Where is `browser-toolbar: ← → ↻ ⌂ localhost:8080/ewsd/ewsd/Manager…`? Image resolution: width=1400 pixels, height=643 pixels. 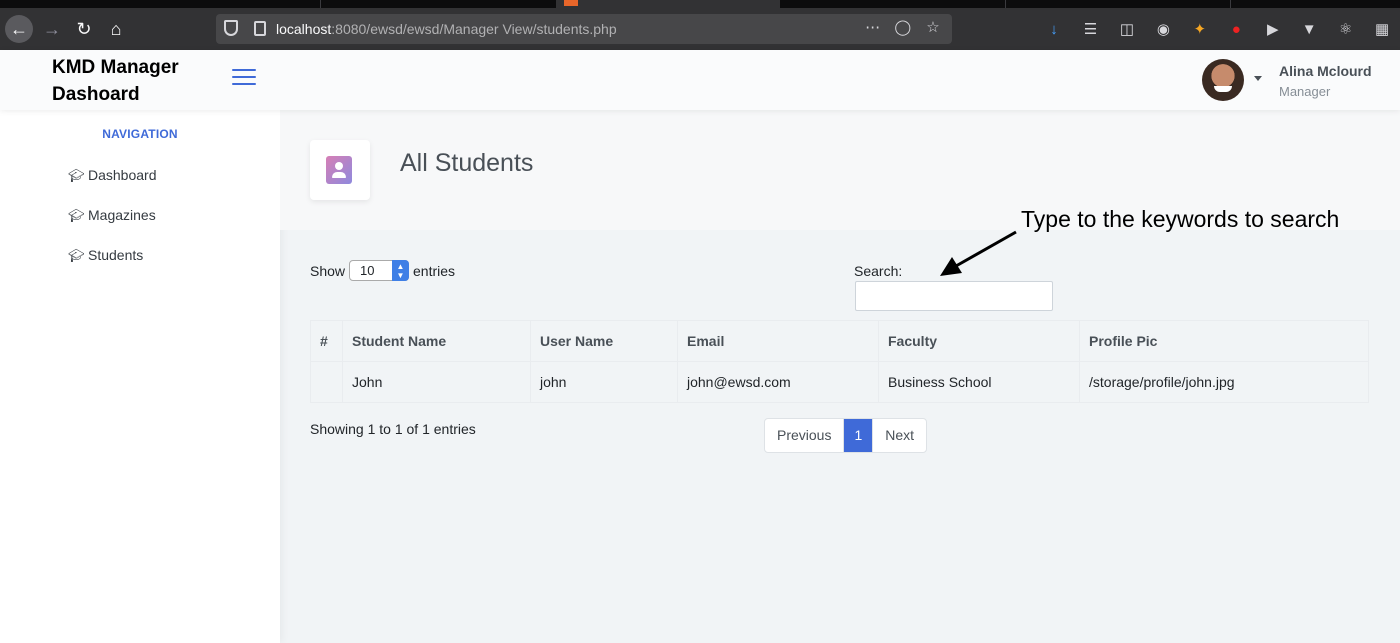
browser-toolbar: ← → ↻ ⌂ localhost:8080/ewsd/ewsd/Manager… is located at coordinates (700, 29).